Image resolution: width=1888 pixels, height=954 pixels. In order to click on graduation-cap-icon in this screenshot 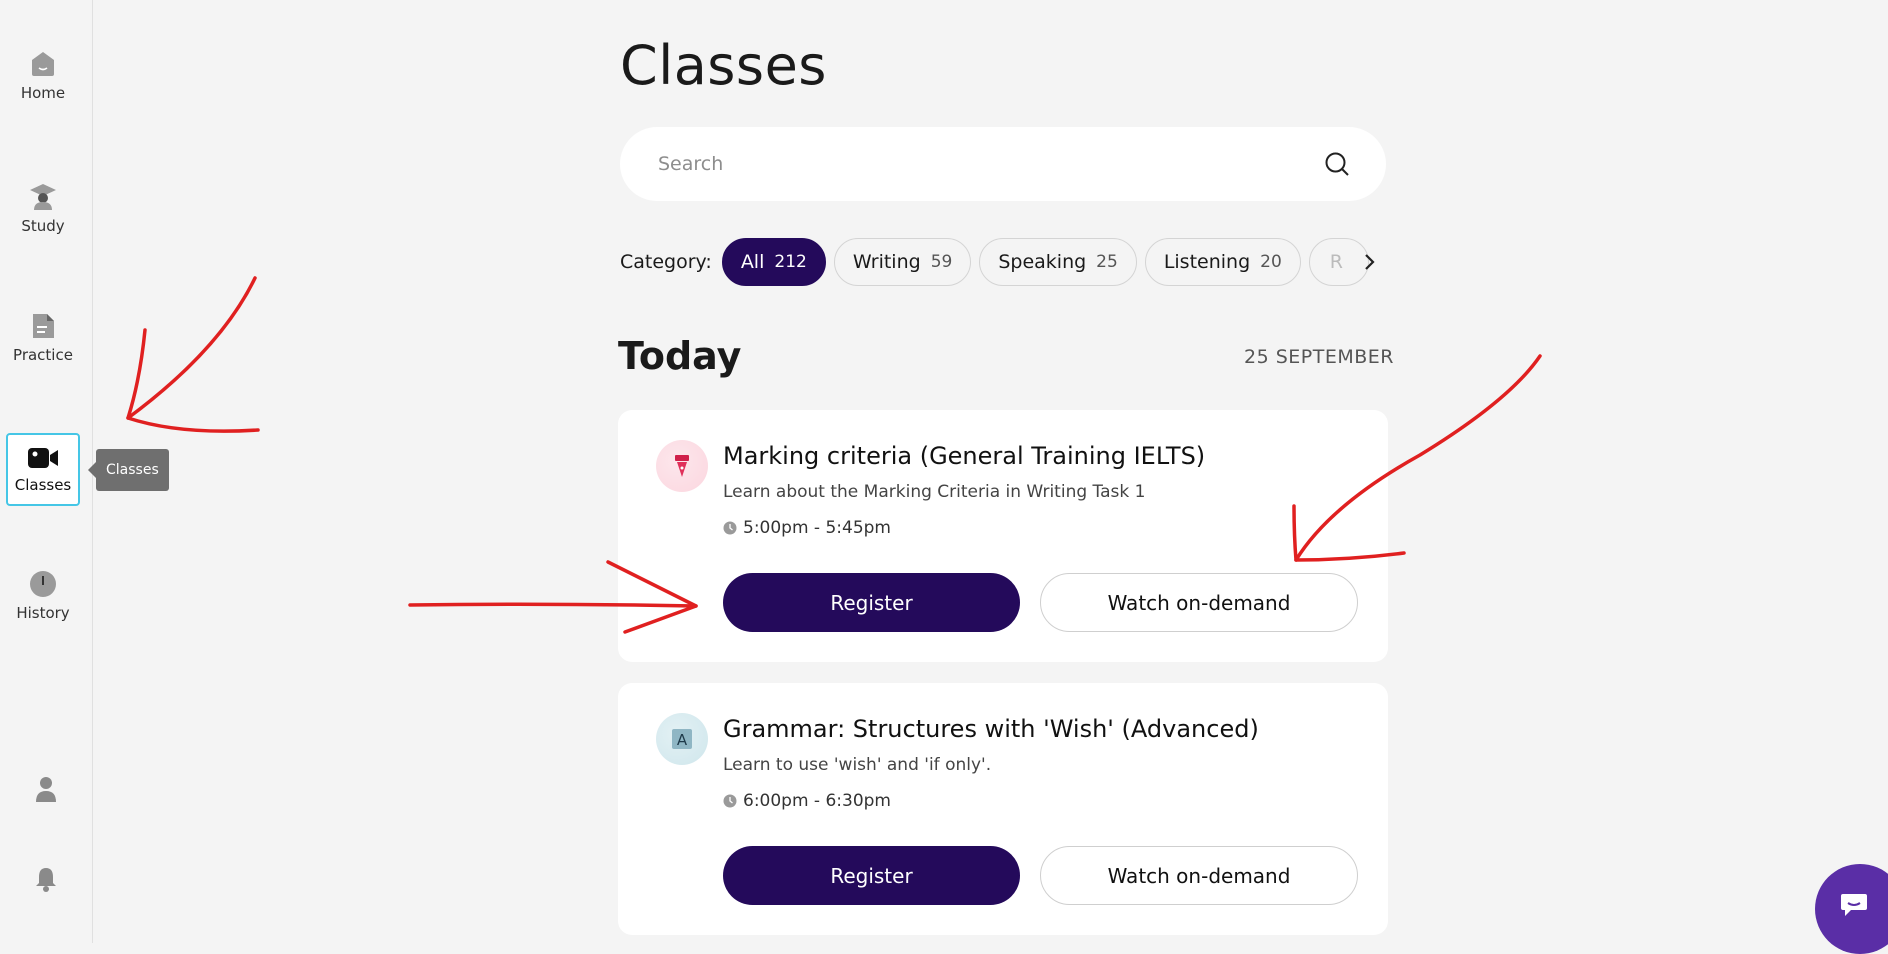, I will do `click(43, 197)`.